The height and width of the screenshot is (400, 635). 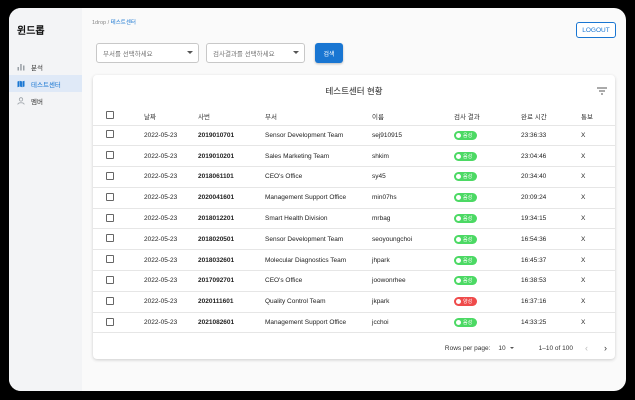 I want to click on filter-icon, so click(x=602, y=91).